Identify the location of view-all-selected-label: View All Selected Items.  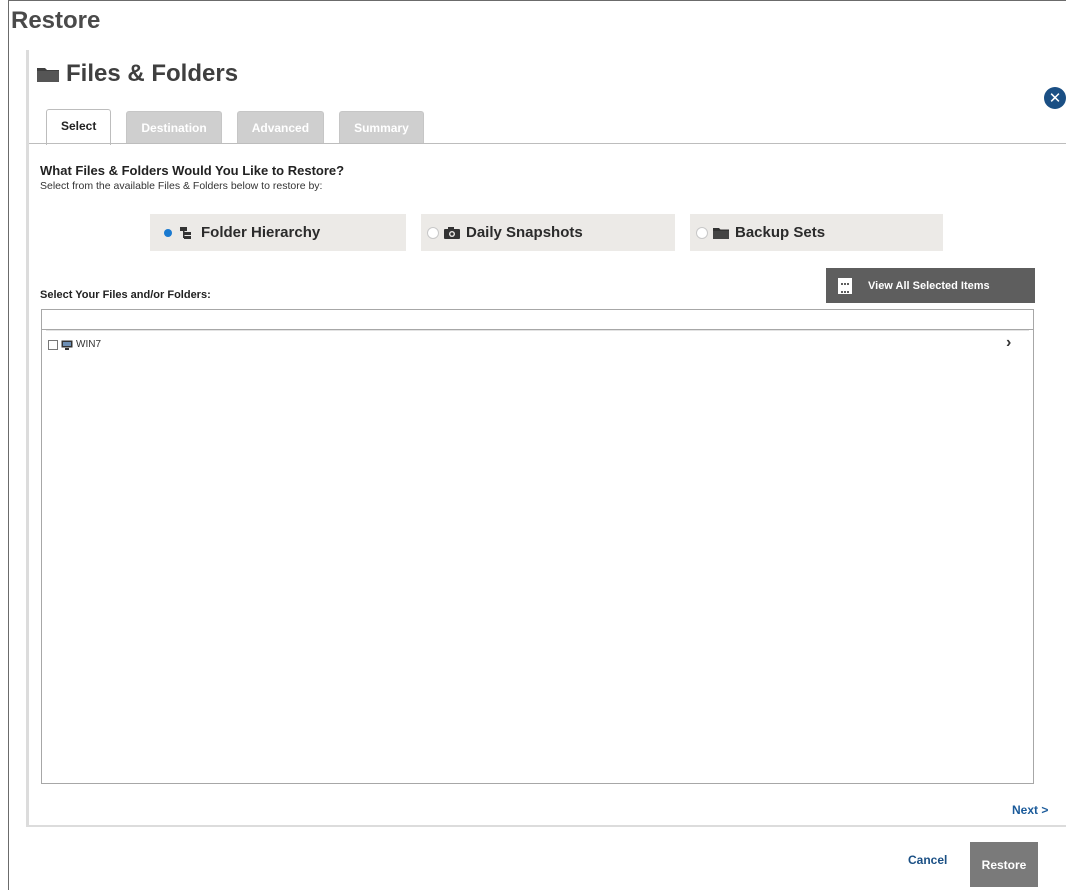
(929, 285).